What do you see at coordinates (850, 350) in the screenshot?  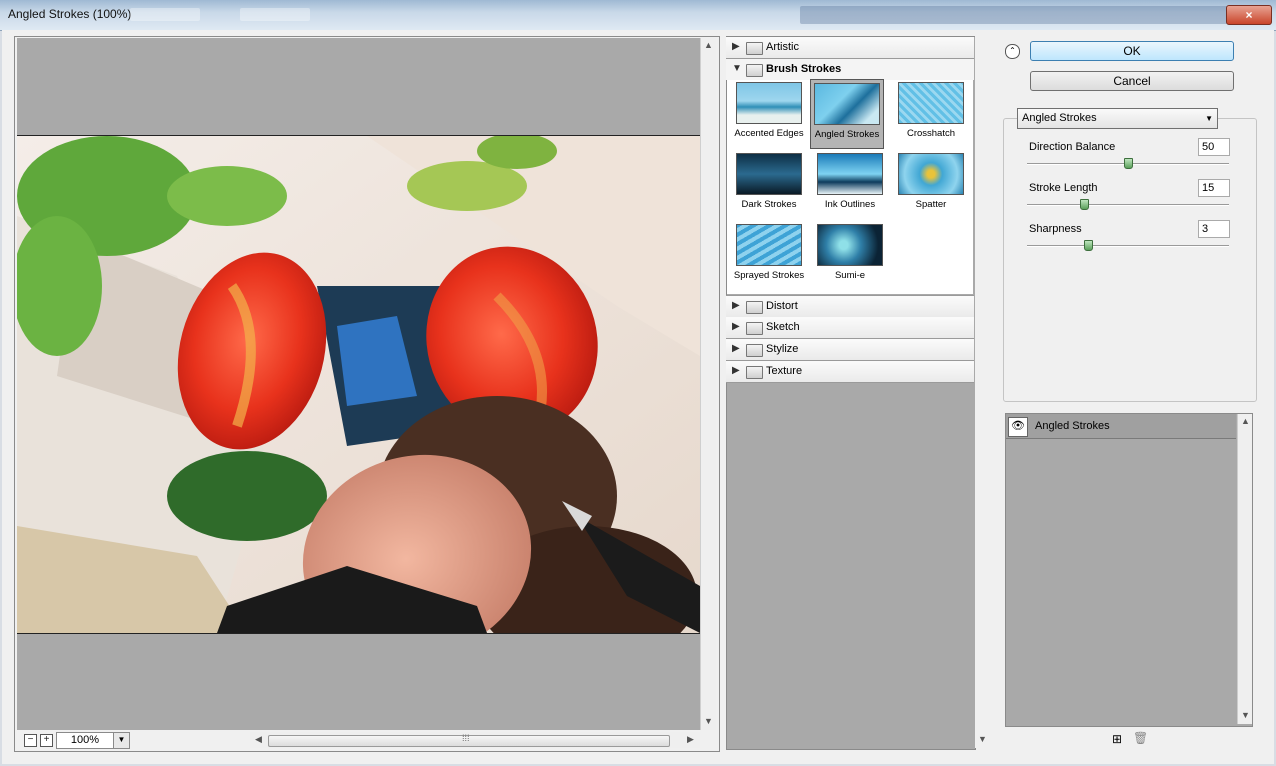 I see `category-stylize: ▶ Stylize` at bounding box center [850, 350].